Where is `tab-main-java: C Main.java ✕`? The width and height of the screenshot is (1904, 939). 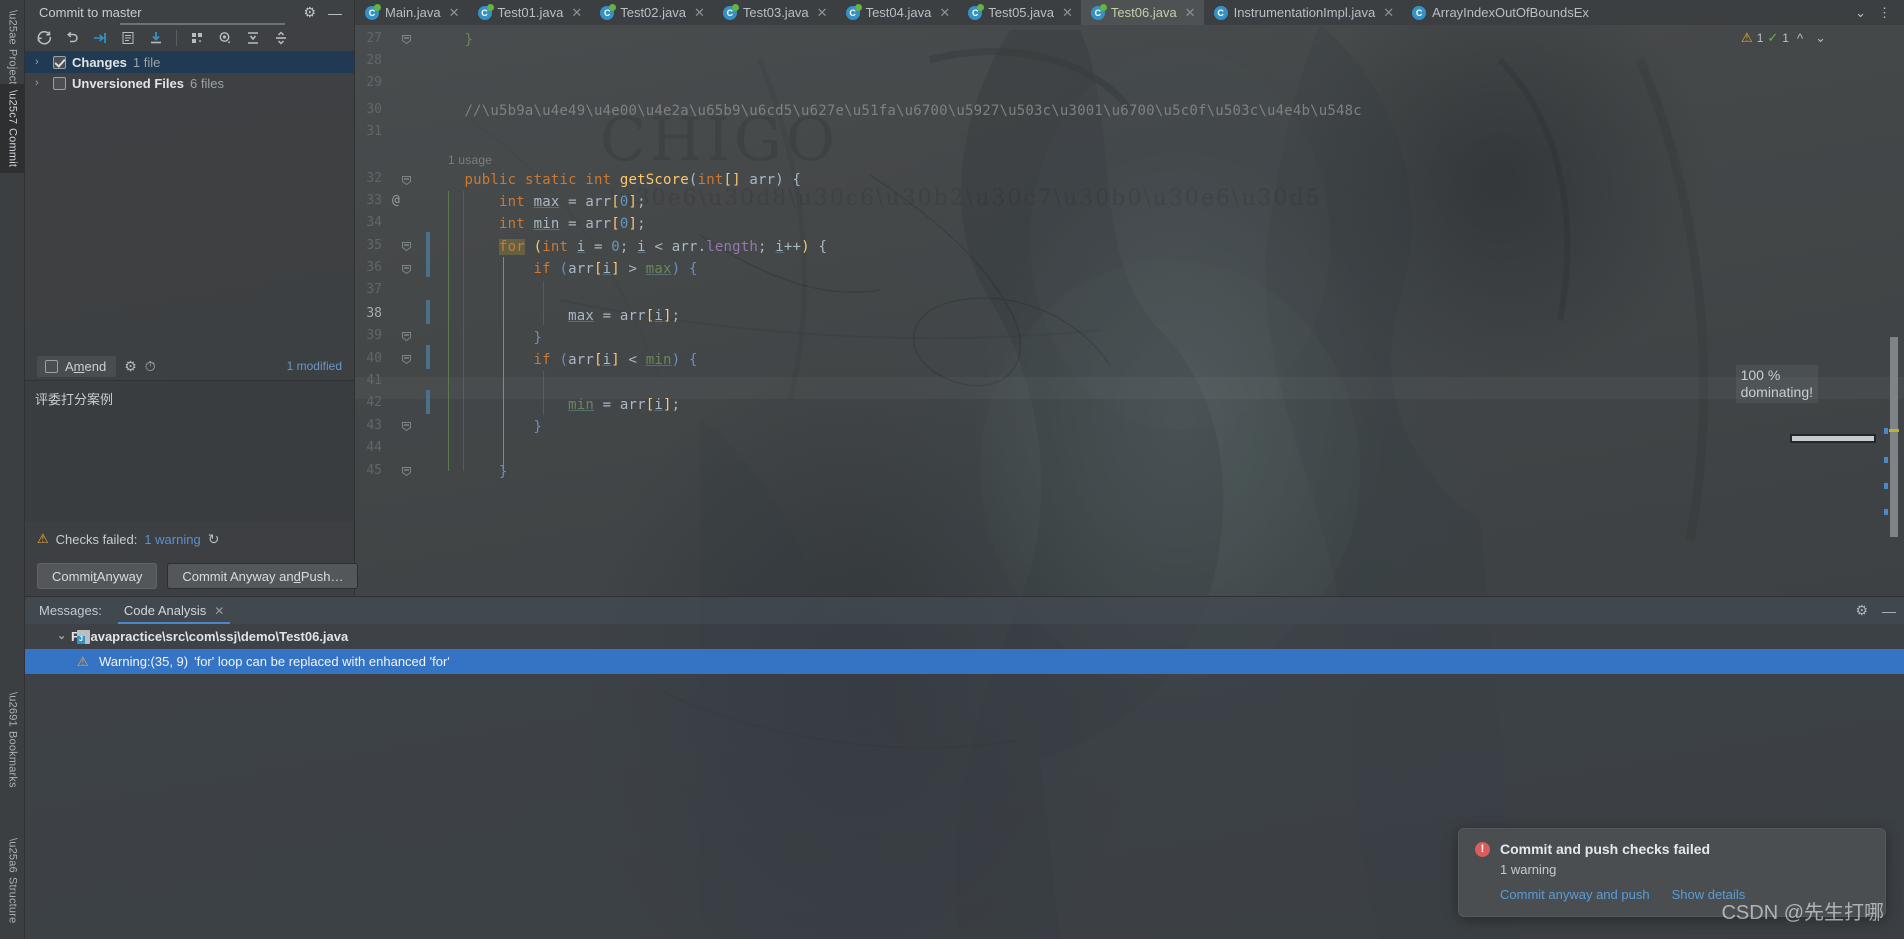
tab-main-java: C Main.java ✕ is located at coordinates (411, 12).